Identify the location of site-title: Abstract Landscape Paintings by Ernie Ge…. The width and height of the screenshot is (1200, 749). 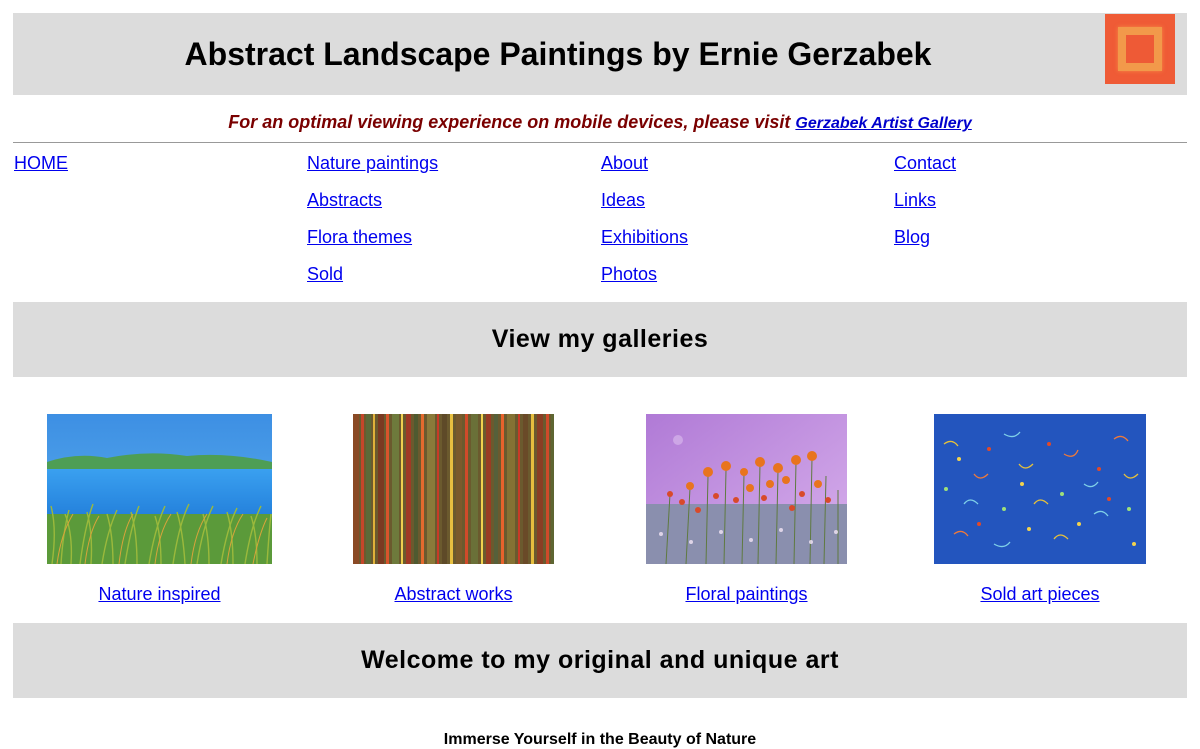
(558, 53).